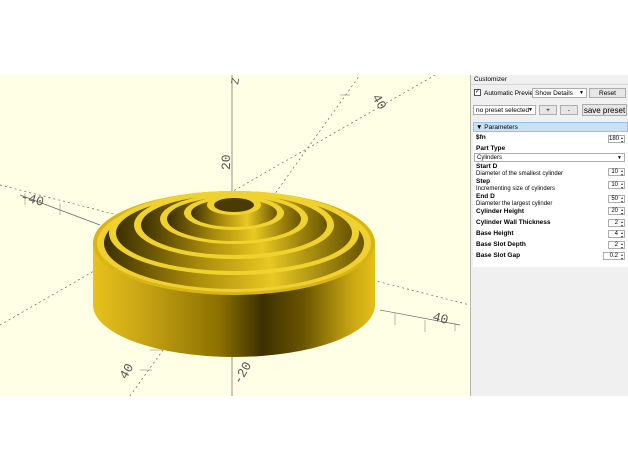  Describe the element at coordinates (616, 185) in the screenshot. I see `param-step-input: 10 ▴ ▾` at that location.